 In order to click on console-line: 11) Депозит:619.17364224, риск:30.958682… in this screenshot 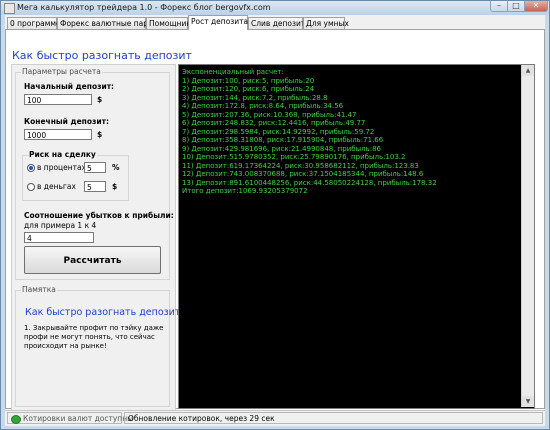, I will do `click(300, 165)`.